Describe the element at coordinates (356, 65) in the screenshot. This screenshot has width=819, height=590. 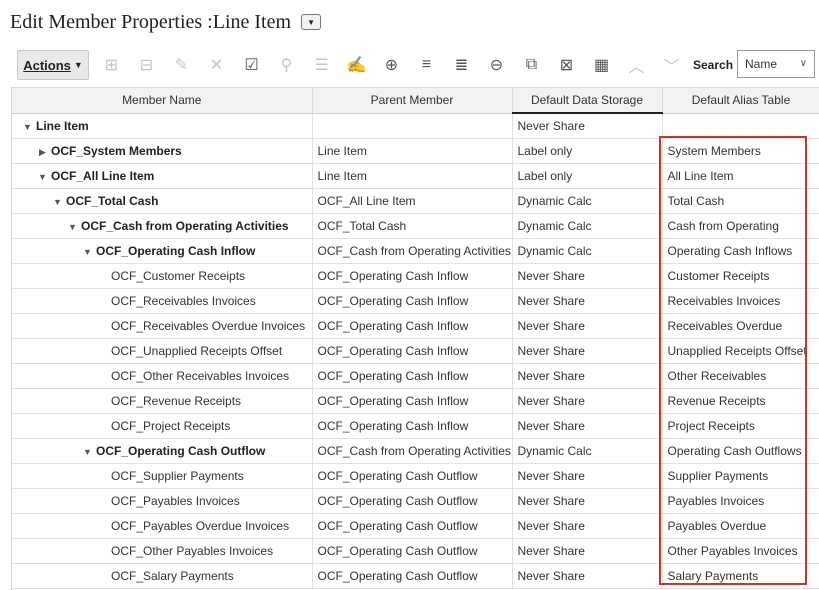
I see `edit-formula-icon: ✍` at that location.